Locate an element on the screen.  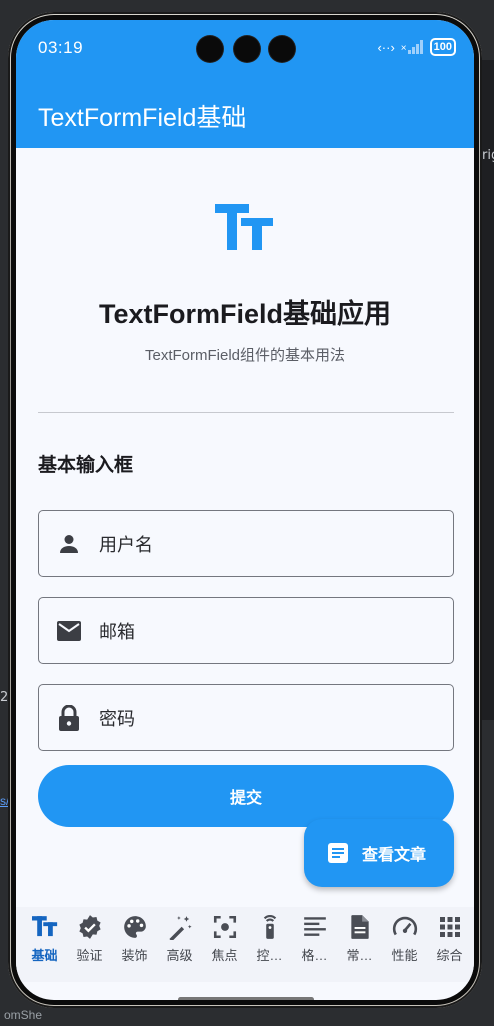
palette-icon is located at coordinates (135, 927).